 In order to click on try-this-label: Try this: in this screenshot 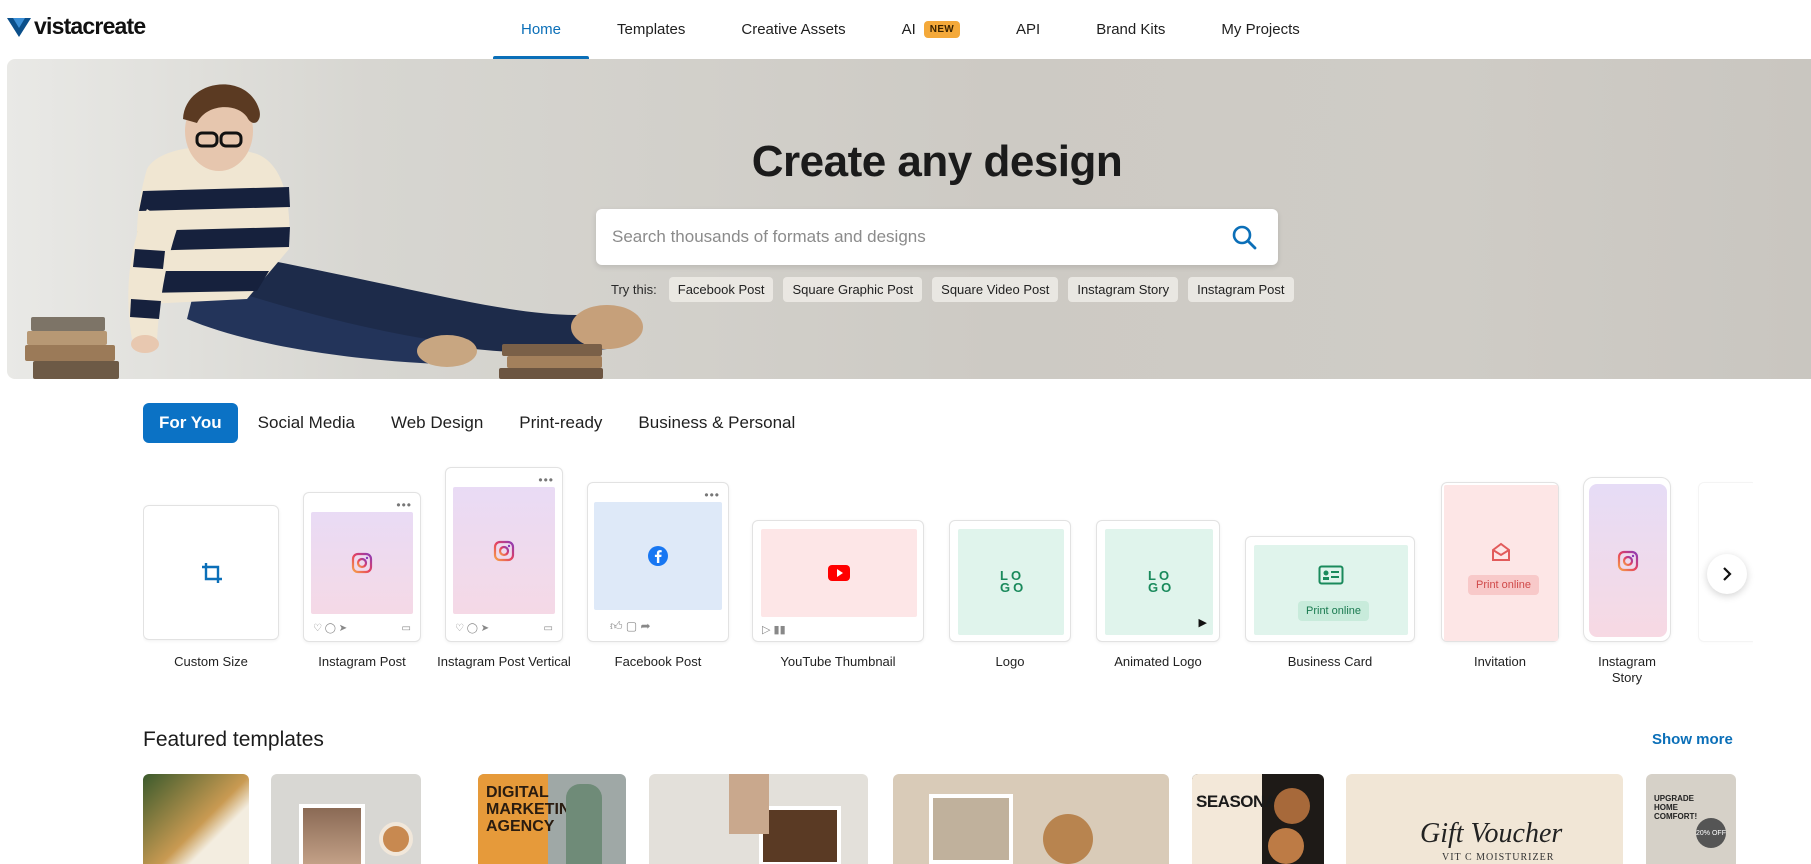, I will do `click(634, 289)`.